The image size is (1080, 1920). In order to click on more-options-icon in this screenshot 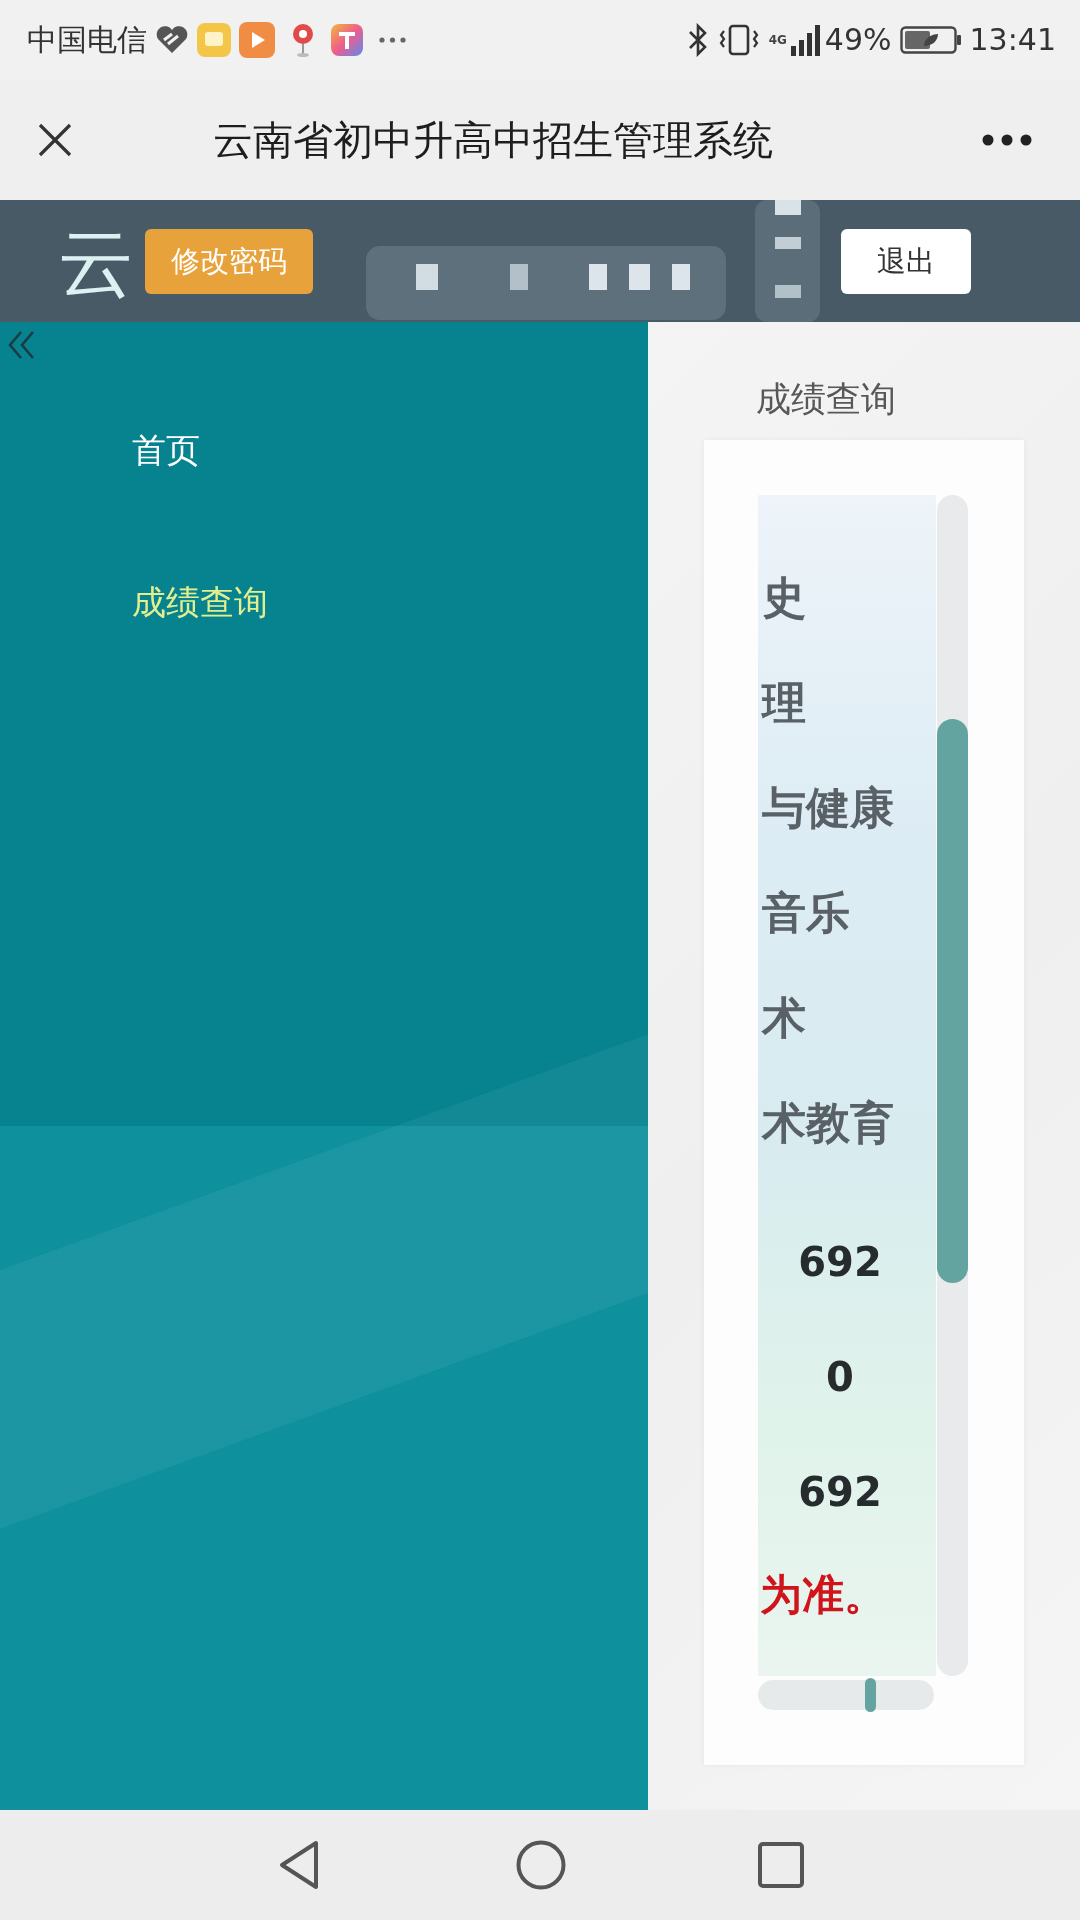, I will do `click(1007, 140)`.